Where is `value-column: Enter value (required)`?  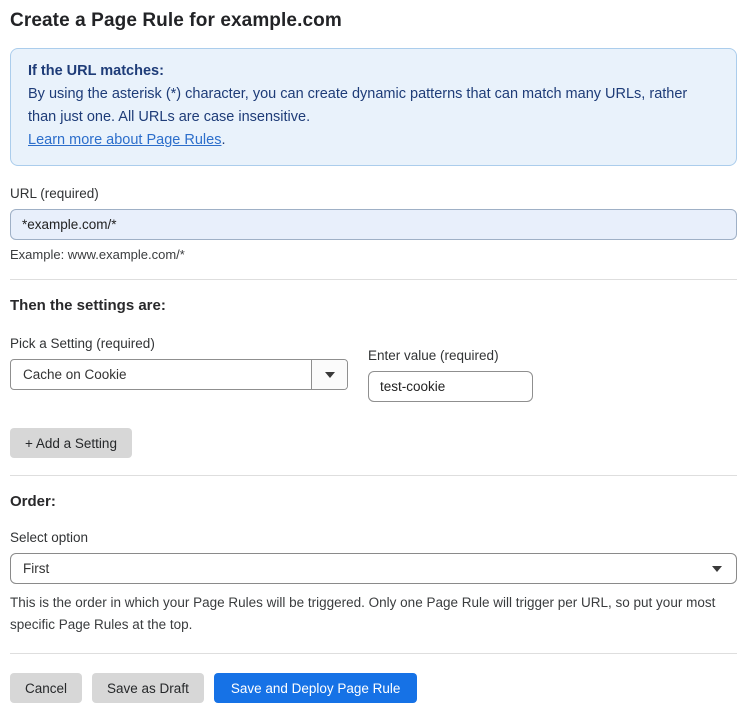 value-column: Enter value (required) is located at coordinates (450, 375).